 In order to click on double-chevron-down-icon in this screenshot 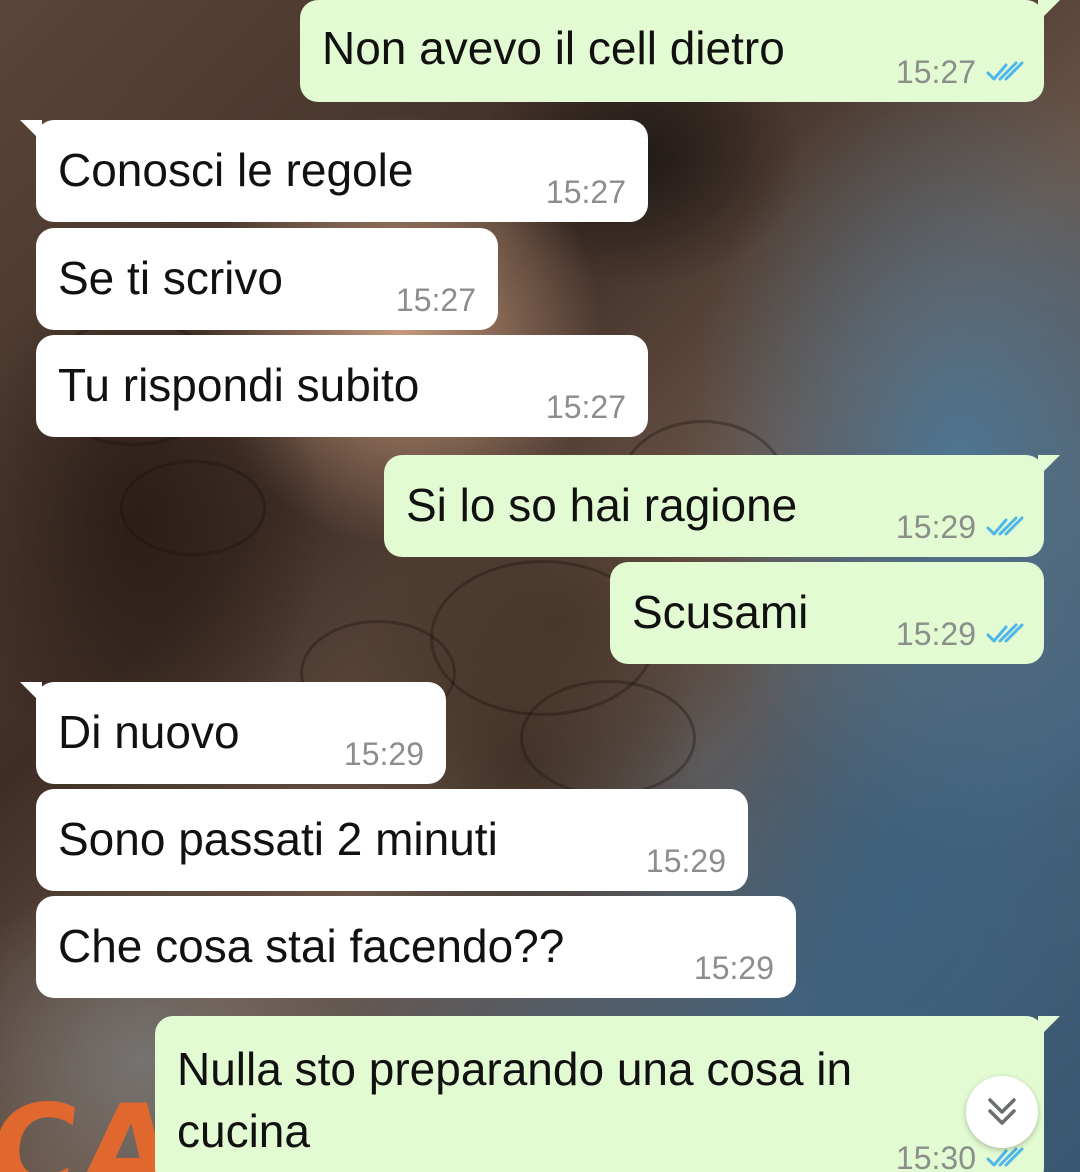, I will do `click(1002, 1111)`.